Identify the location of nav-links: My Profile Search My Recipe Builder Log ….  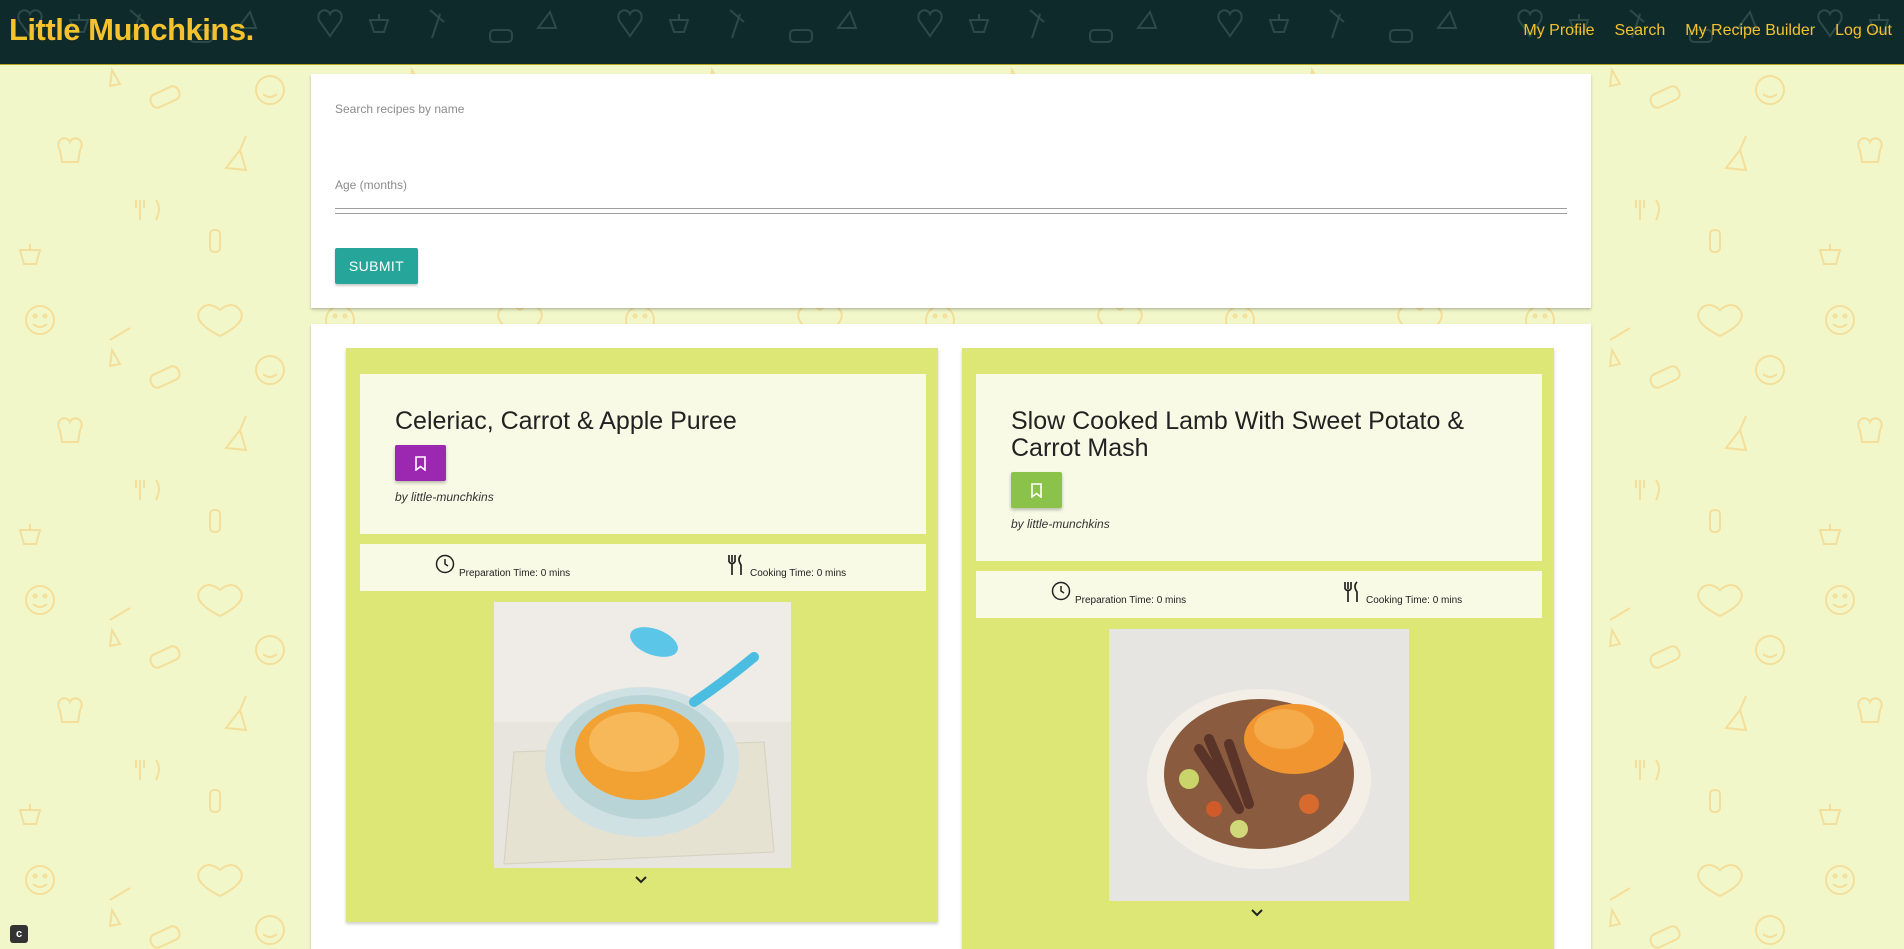
(1697, 31).